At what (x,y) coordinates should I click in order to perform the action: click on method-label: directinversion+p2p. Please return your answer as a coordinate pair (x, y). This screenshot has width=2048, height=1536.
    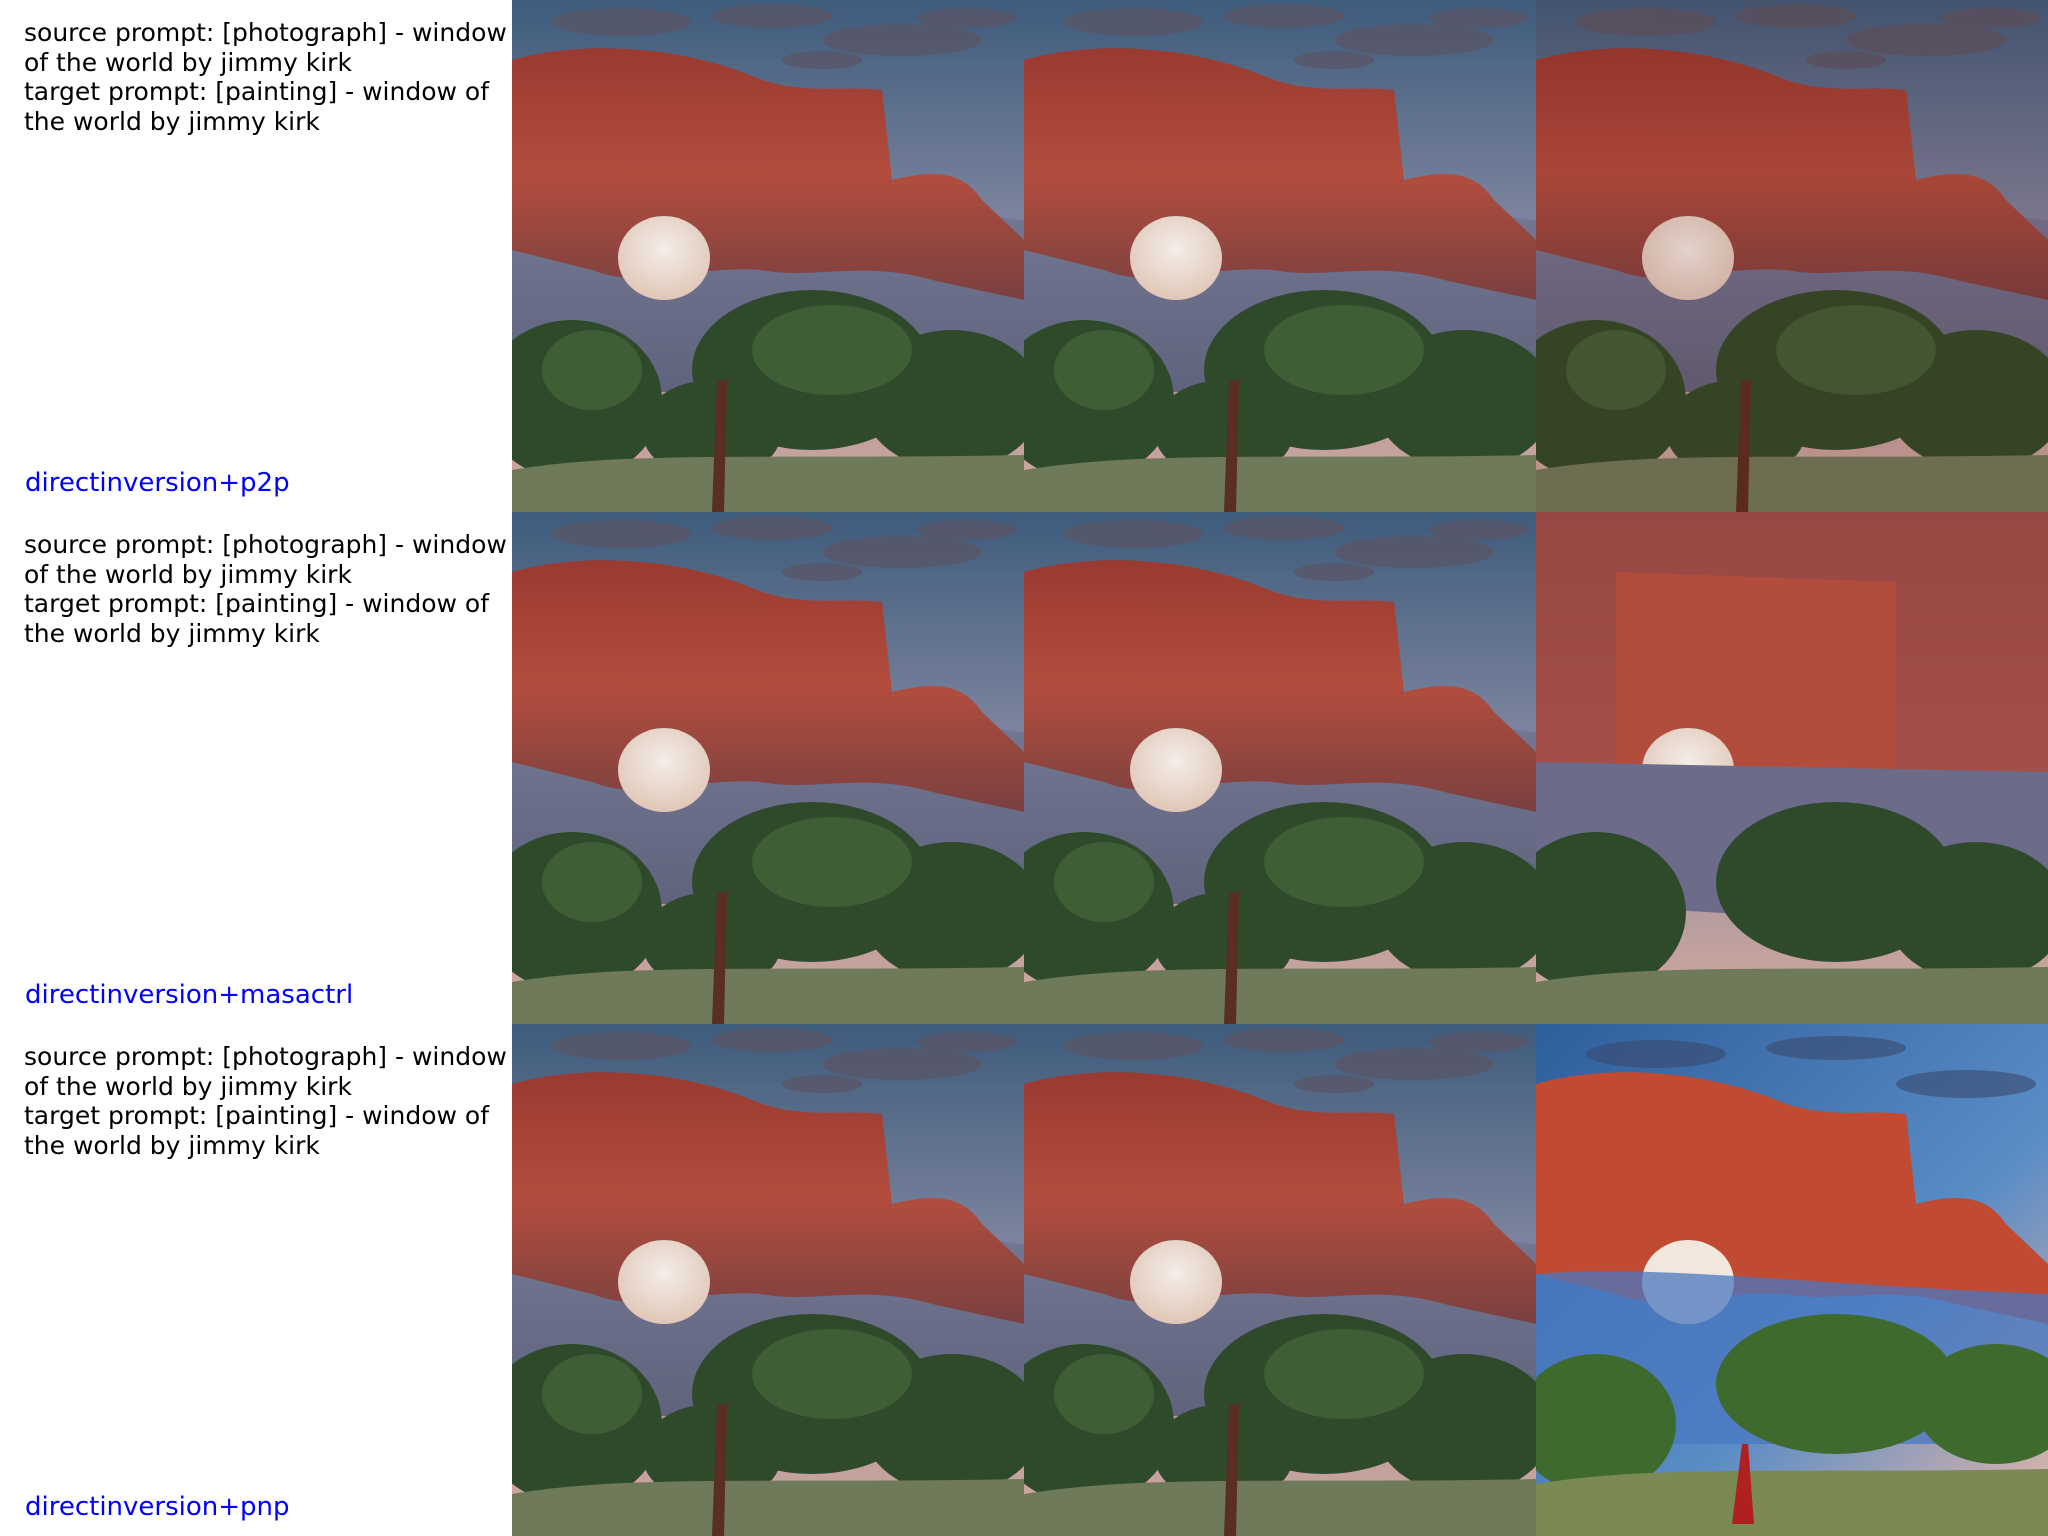
    Looking at the image, I should click on (157, 483).